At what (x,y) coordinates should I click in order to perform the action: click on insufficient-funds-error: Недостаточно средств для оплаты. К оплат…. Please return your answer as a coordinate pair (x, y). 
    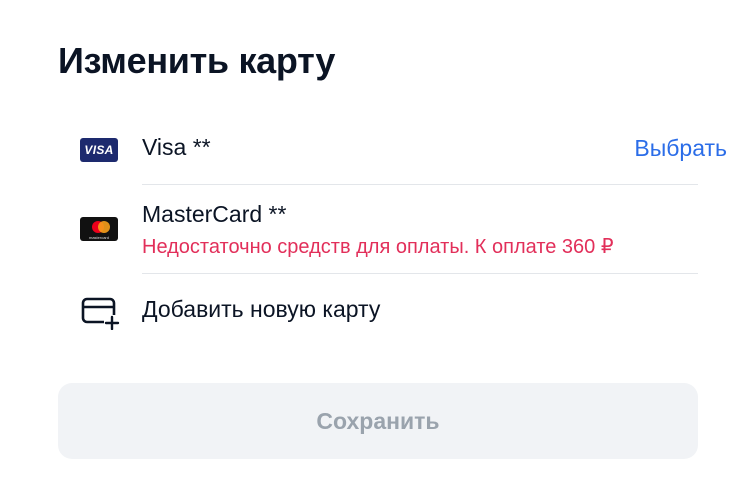
    Looking at the image, I should click on (378, 247).